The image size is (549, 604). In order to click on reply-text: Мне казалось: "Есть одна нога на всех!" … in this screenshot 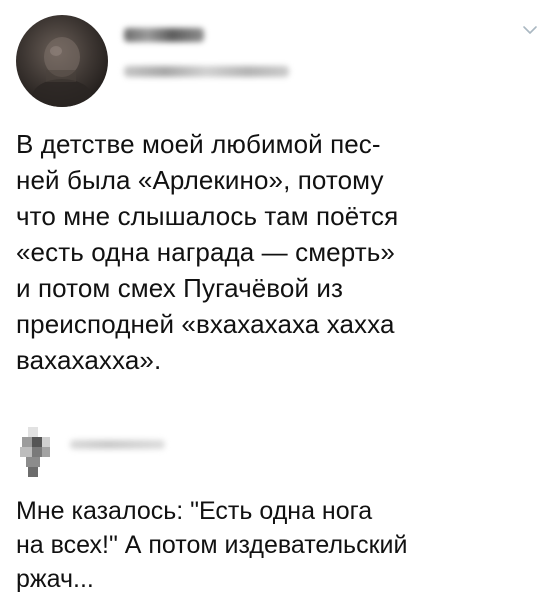, I will do `click(212, 545)`.